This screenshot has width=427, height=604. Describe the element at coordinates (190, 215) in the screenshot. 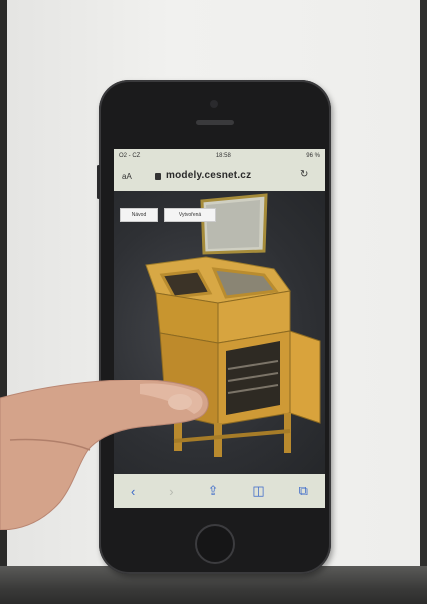

I see `created-button: Vytvořená` at that location.